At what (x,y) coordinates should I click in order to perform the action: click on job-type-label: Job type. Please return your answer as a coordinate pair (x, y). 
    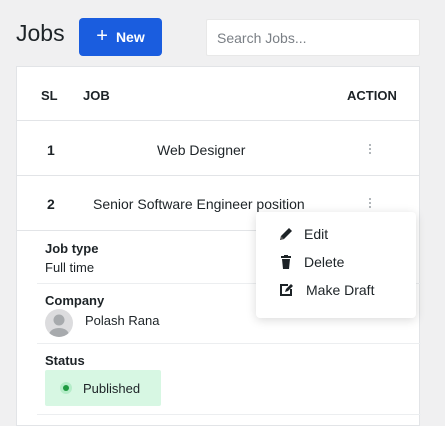
    Looking at the image, I should click on (72, 248).